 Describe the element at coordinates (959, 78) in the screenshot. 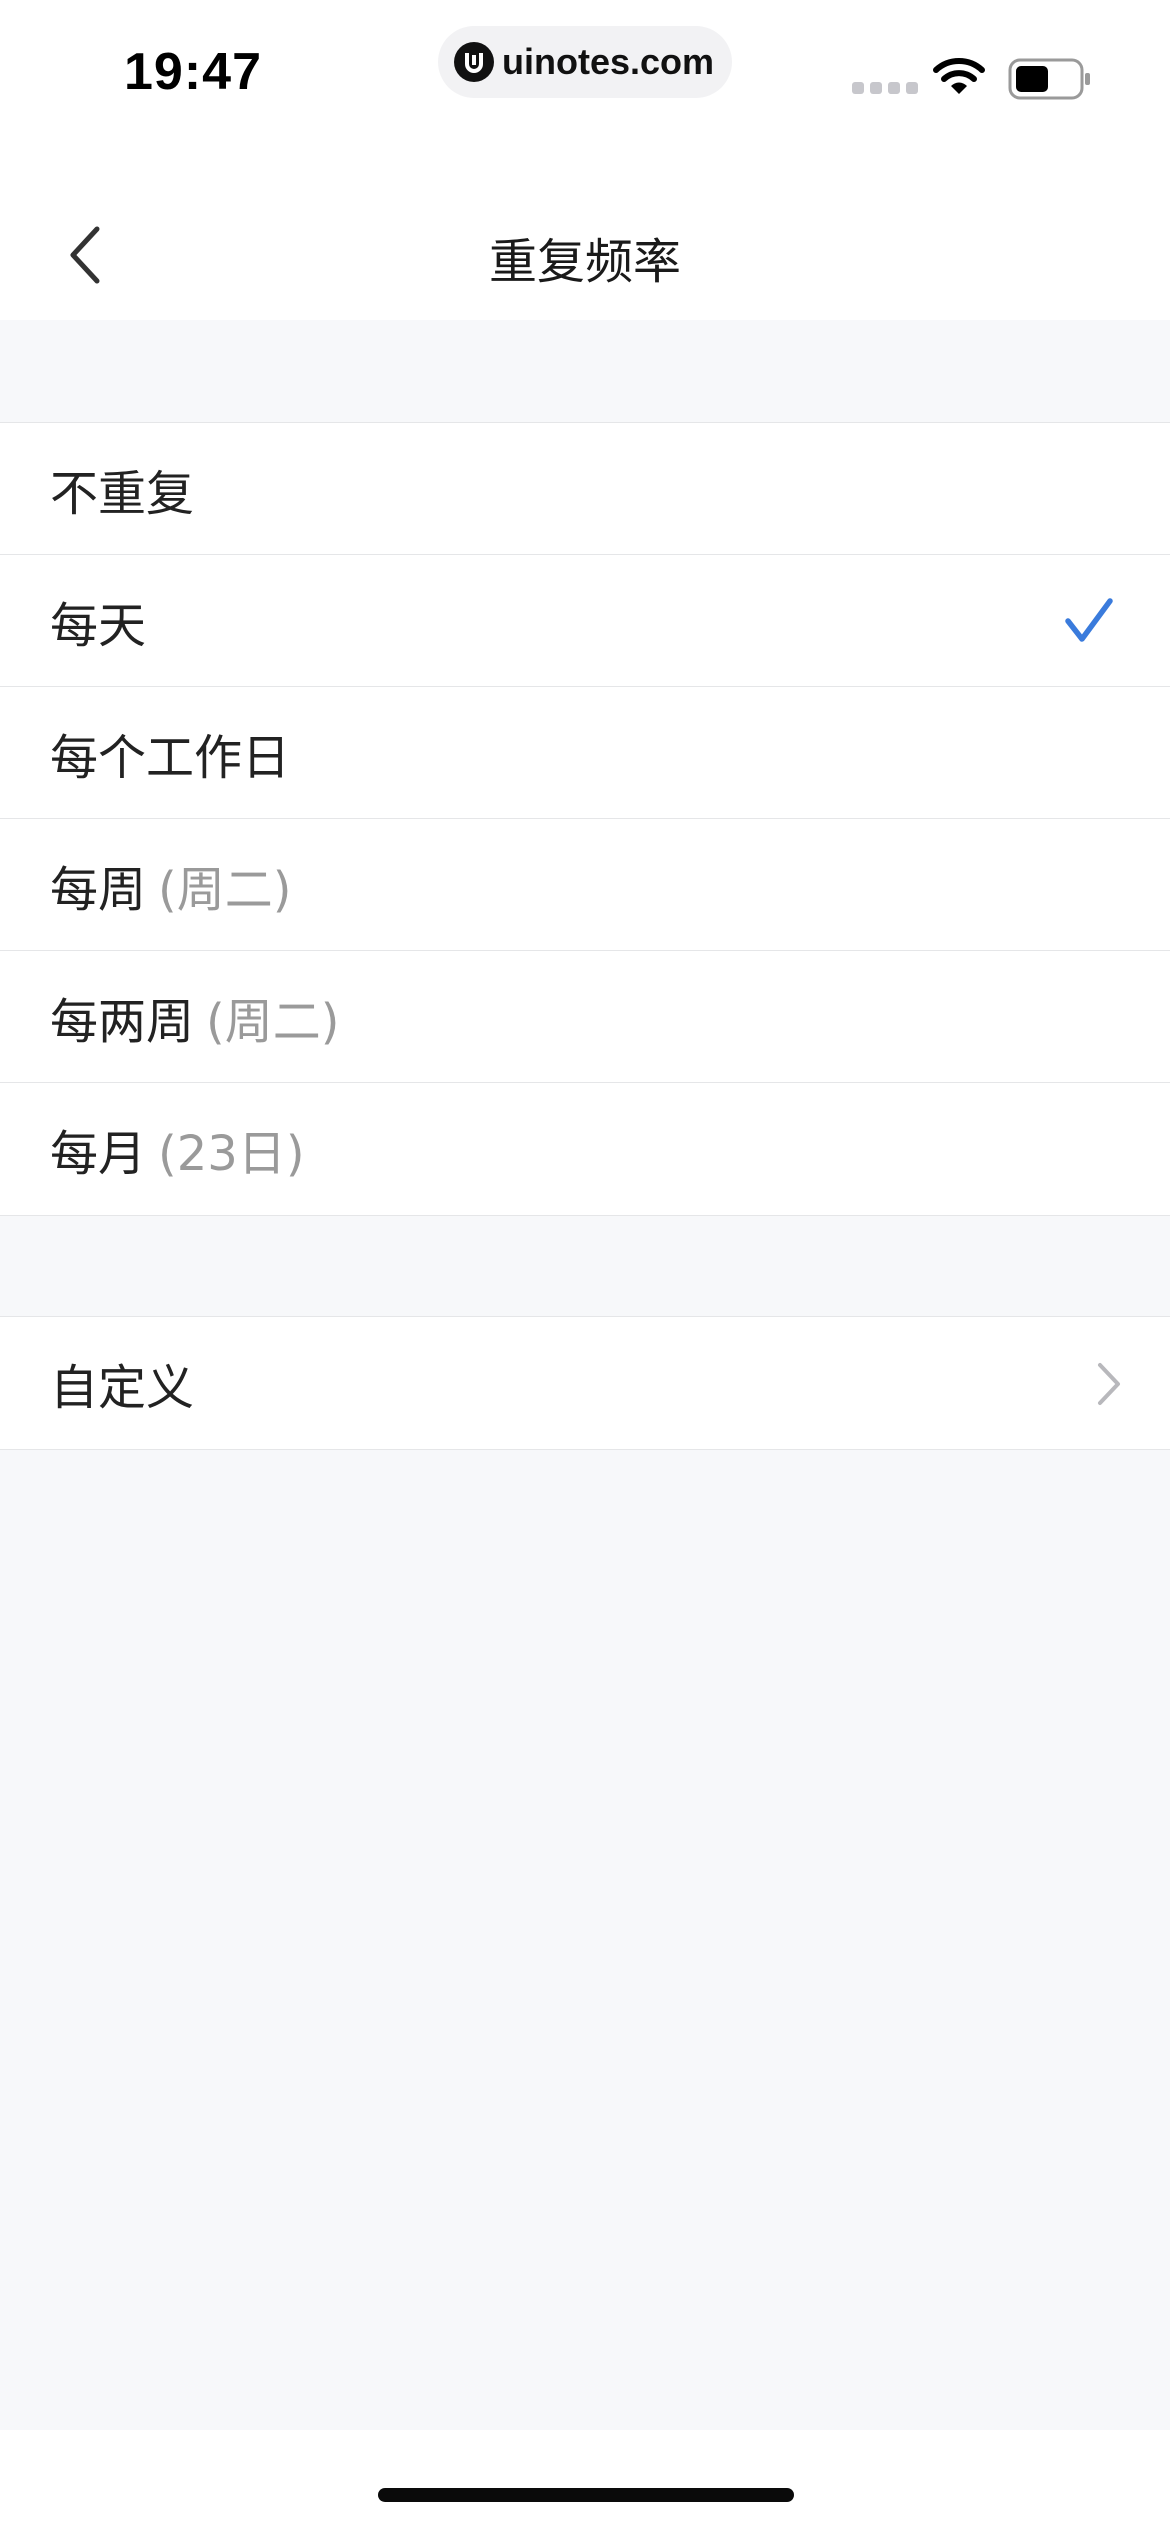

I see `wifi-icon` at that location.